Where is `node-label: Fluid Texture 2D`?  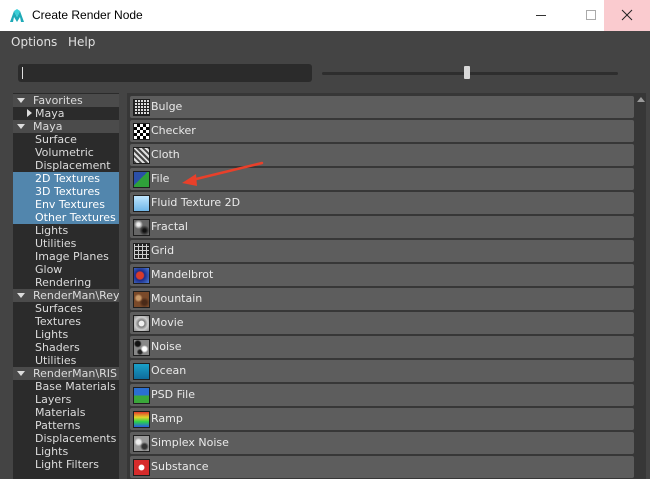
node-label: Fluid Texture 2D is located at coordinates (196, 202).